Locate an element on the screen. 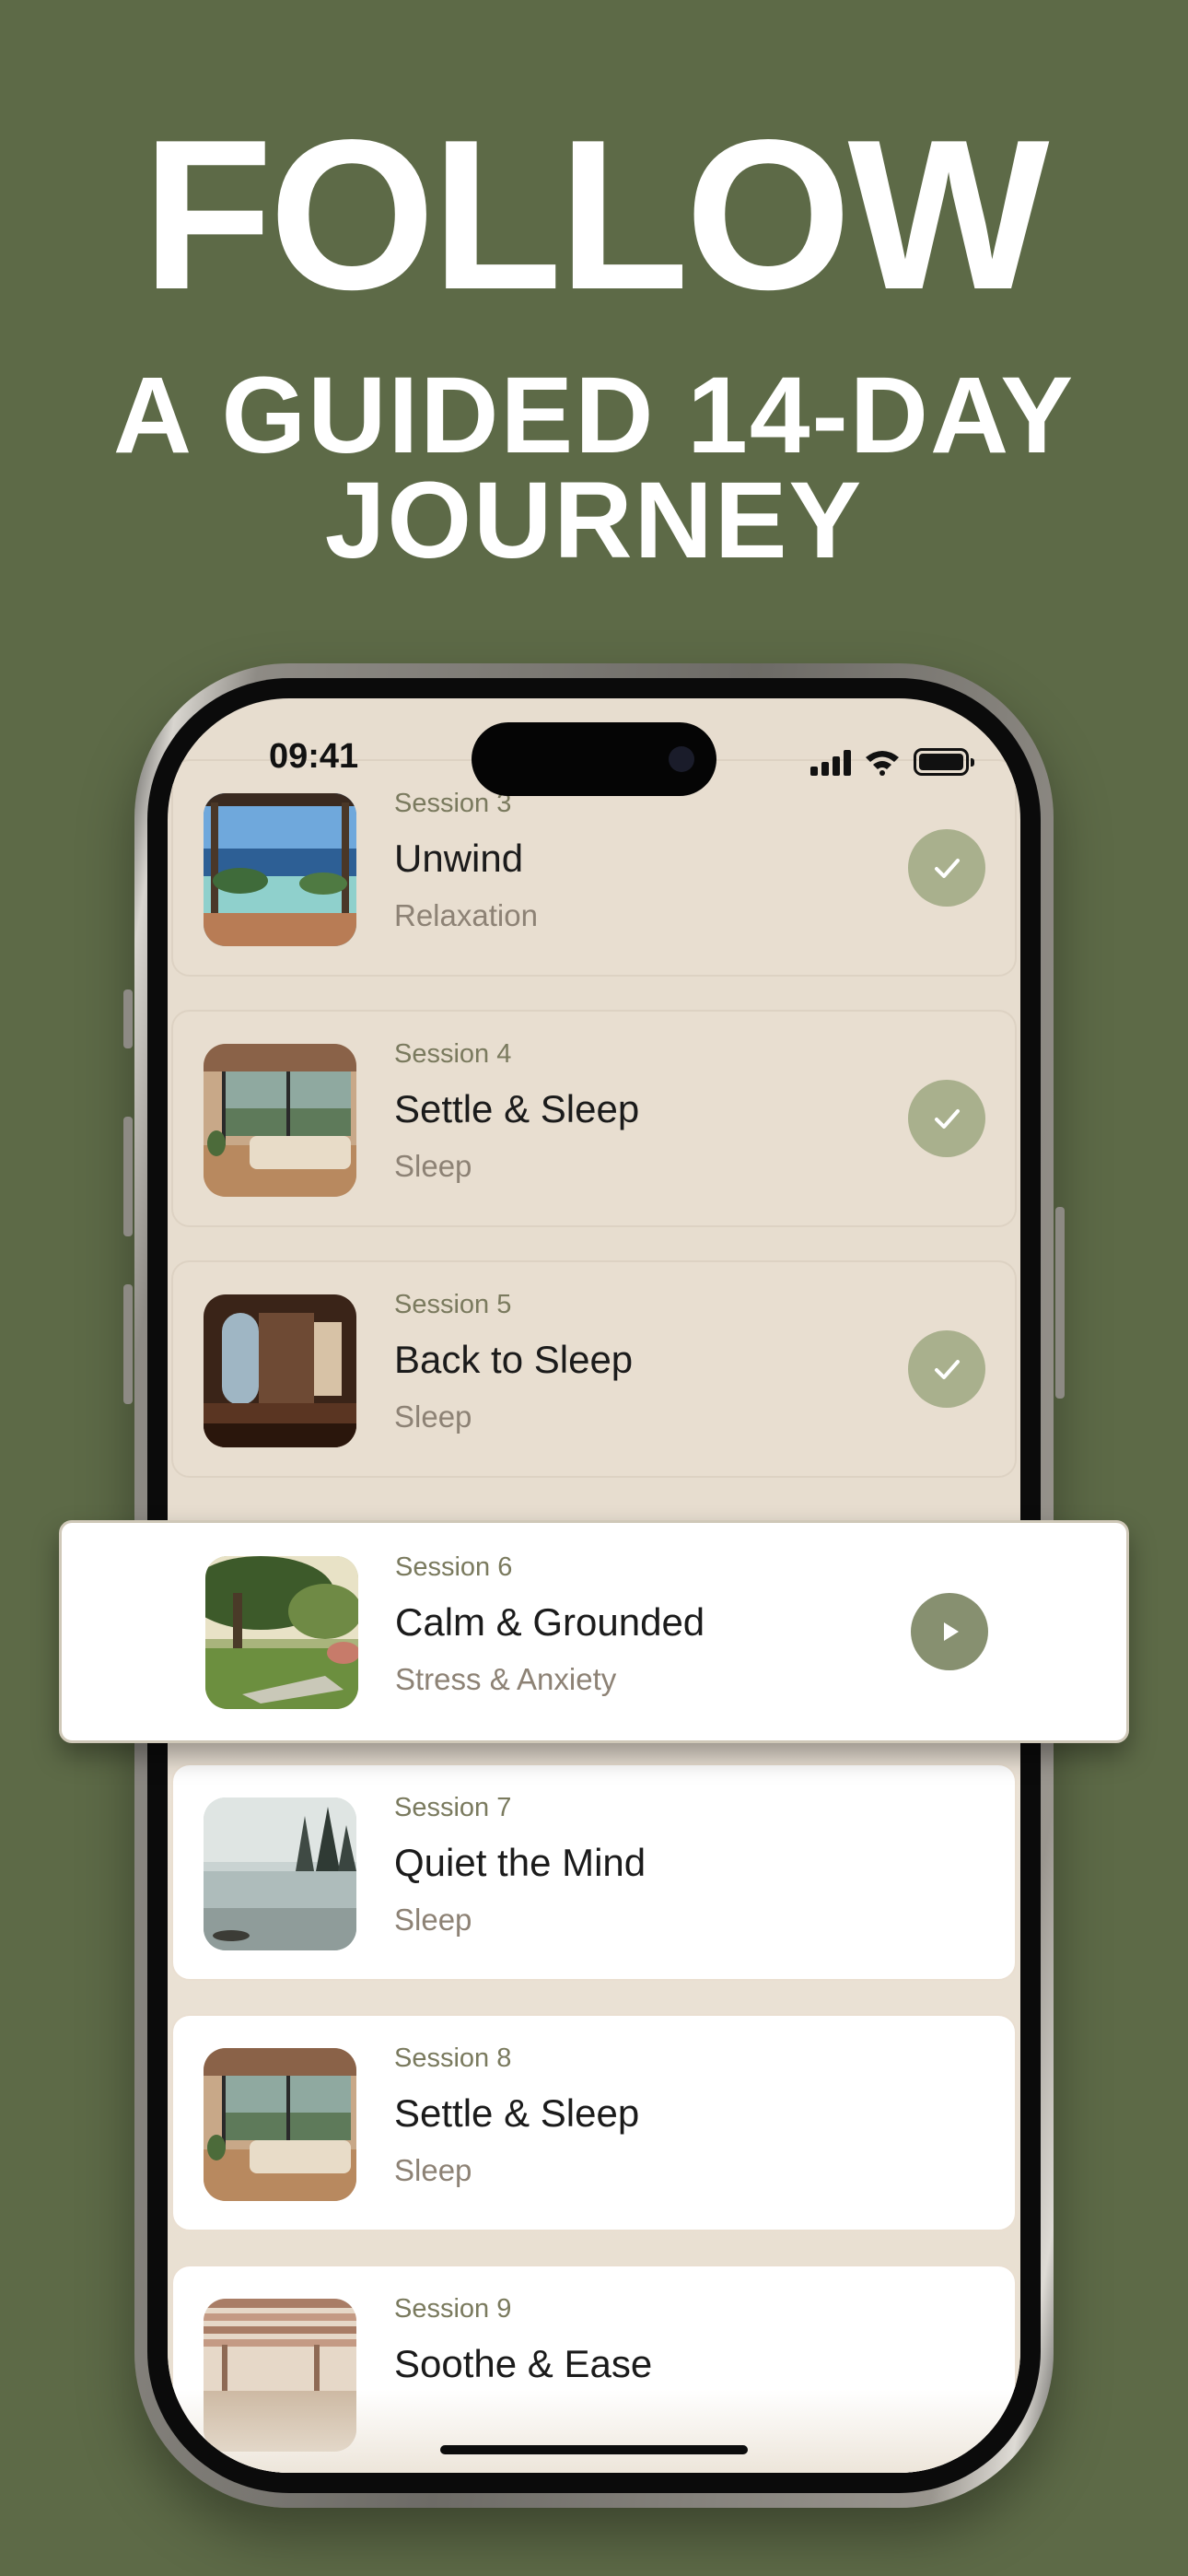  action-button is located at coordinates (128, 1019).